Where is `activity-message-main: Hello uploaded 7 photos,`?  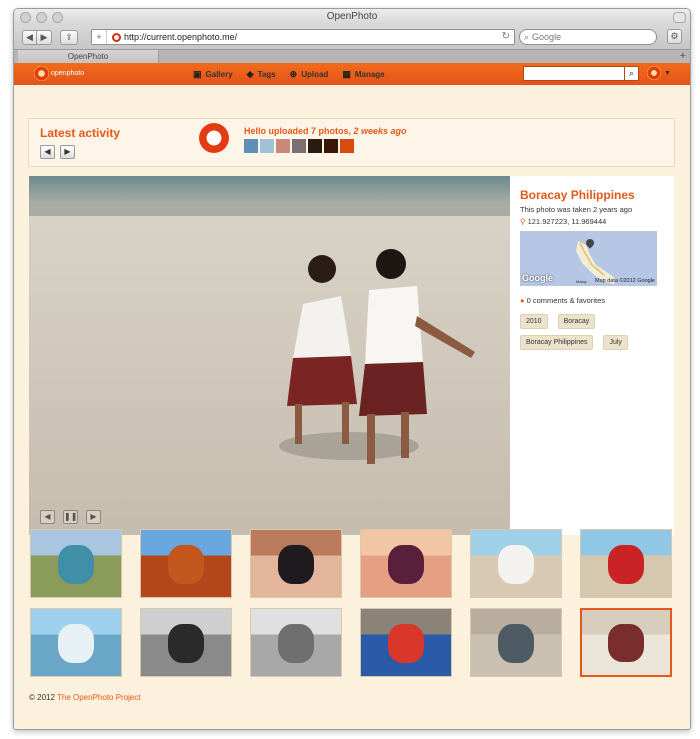
activity-message-main: Hello uploaded 7 photos, is located at coordinates (299, 131).